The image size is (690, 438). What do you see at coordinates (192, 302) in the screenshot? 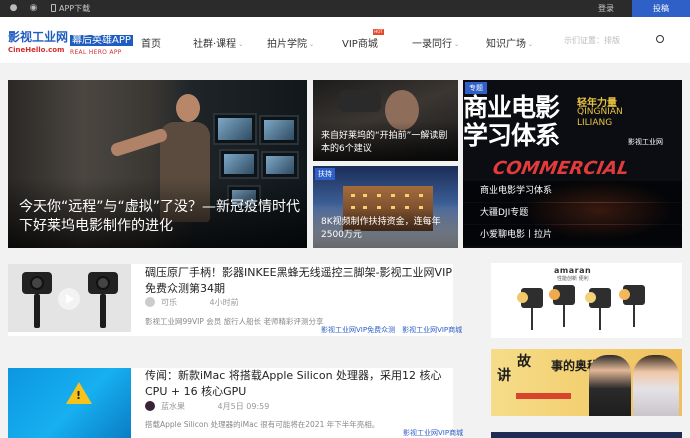
I see `article-meta: 可乐 4小时前` at bounding box center [192, 302].